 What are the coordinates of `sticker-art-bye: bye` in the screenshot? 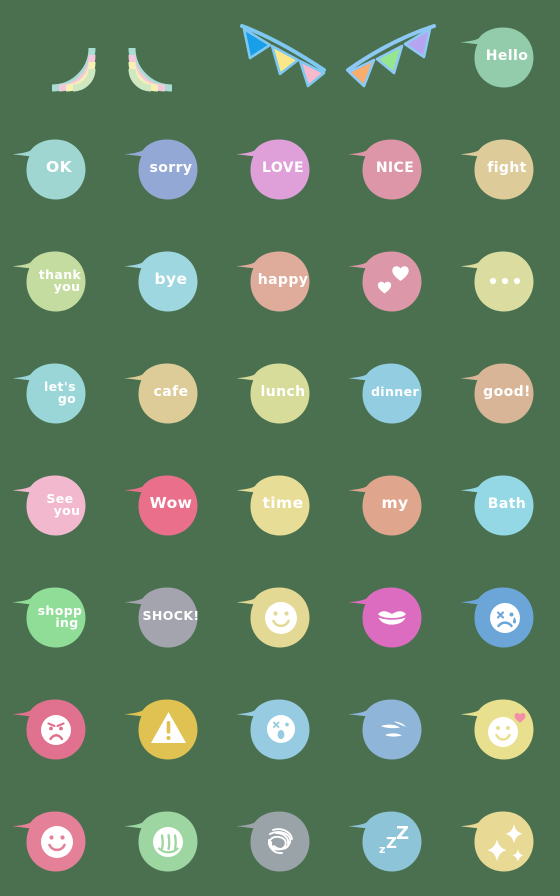 It's located at (168, 280).